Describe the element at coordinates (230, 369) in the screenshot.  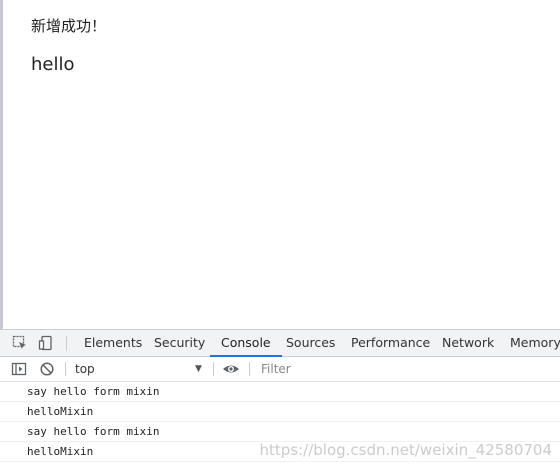
I see `eye-icon` at that location.